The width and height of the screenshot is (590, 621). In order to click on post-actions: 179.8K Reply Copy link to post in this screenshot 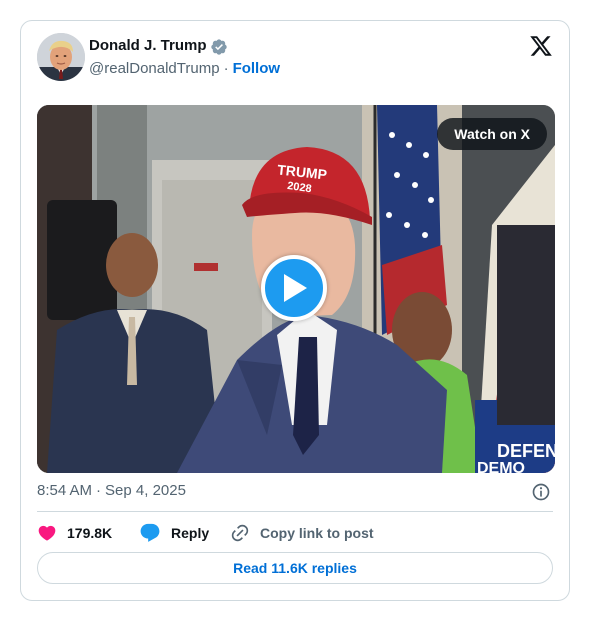, I will do `click(295, 533)`.